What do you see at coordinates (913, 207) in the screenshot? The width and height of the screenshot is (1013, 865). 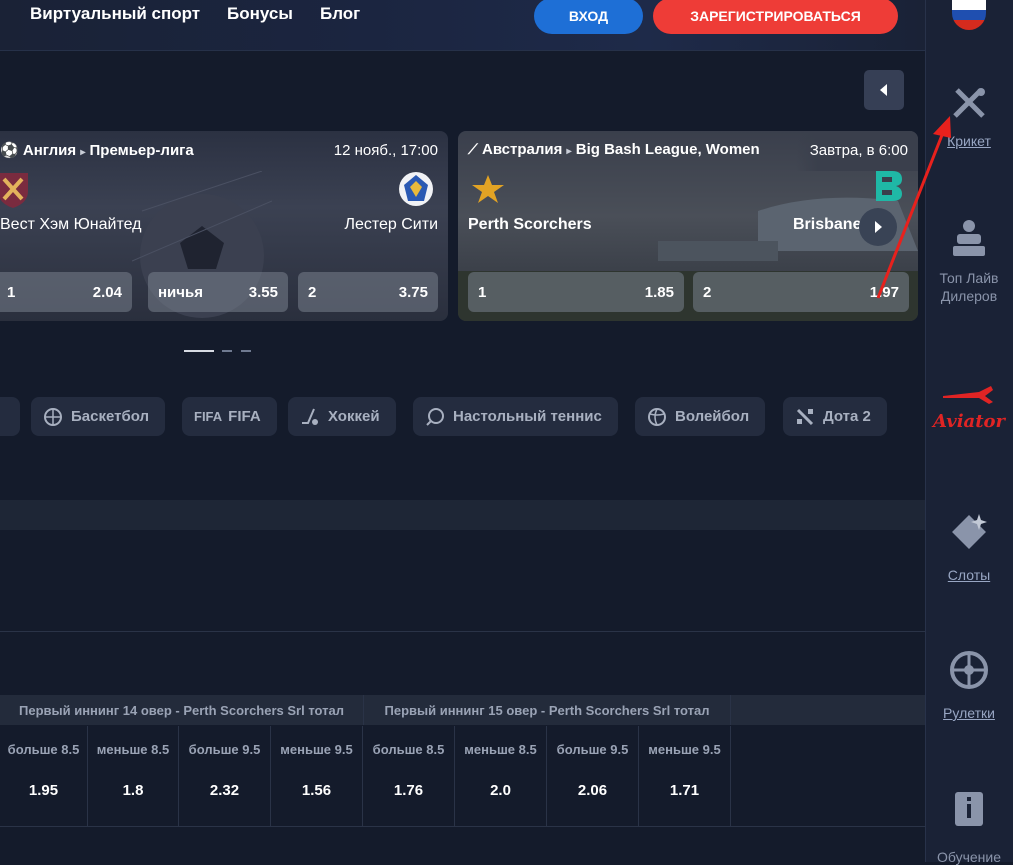 I see `annotation-arrow-icon` at bounding box center [913, 207].